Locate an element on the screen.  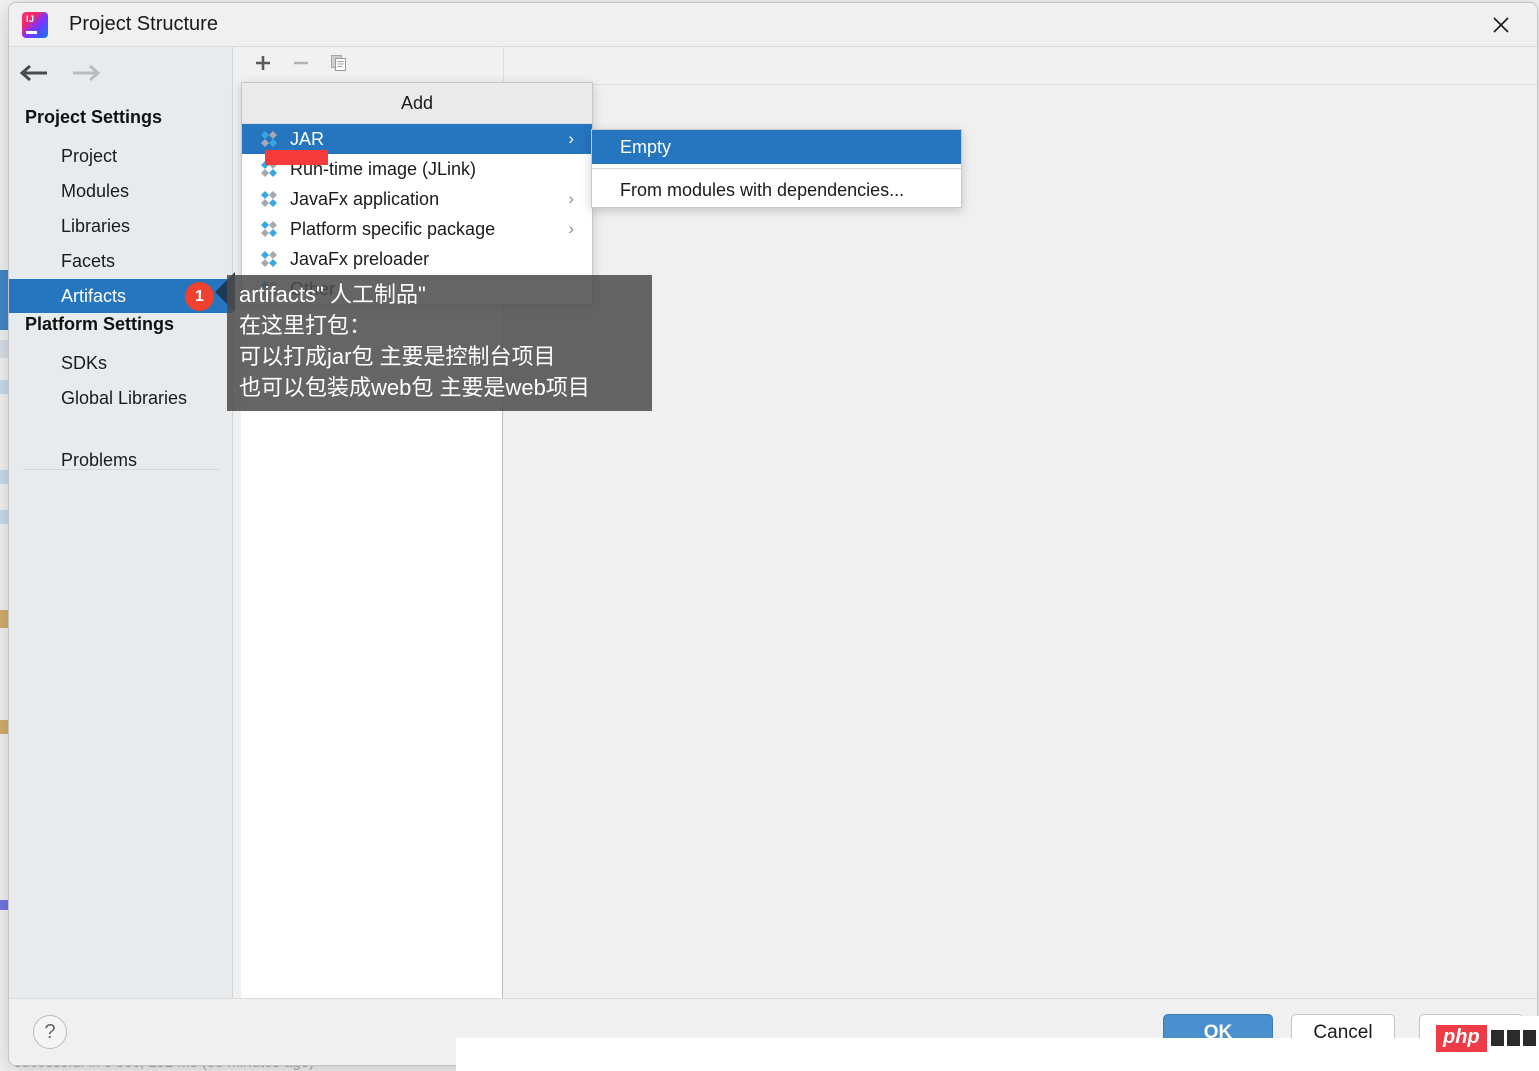
sidebar-group-platform-settings: Platform Settings is located at coordinates (100, 324).